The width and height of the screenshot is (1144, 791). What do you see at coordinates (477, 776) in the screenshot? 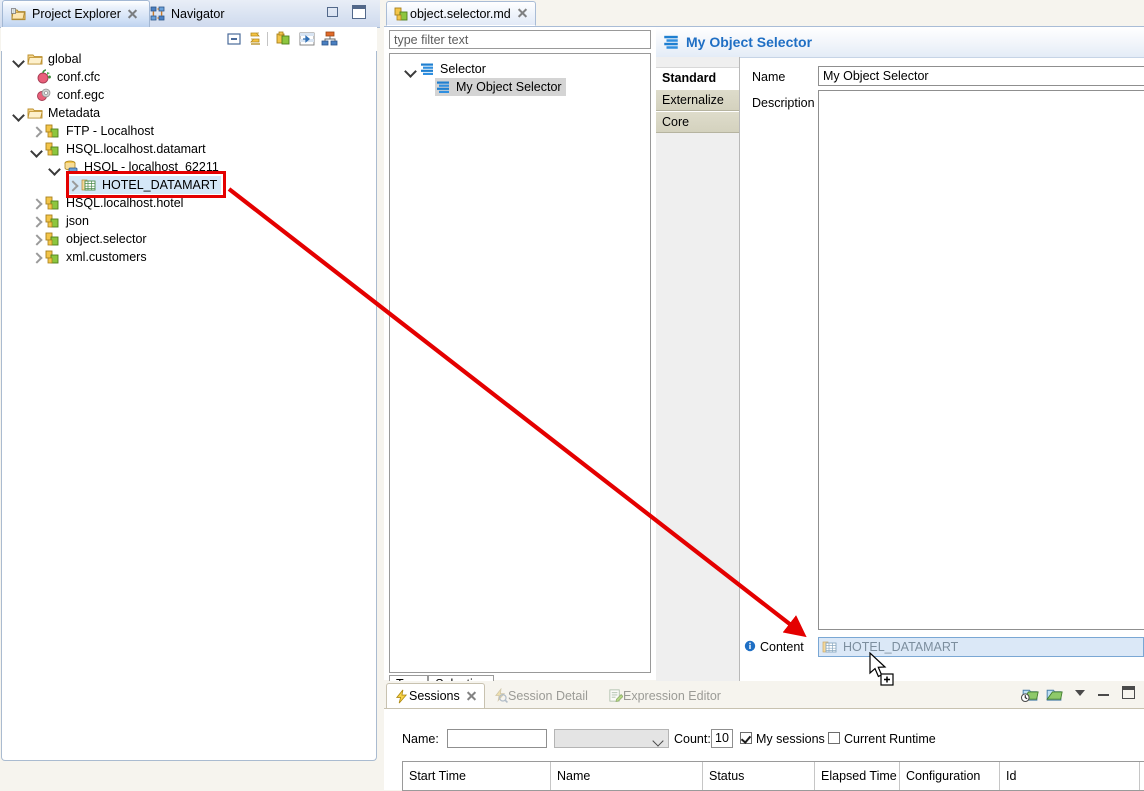
I see `column-header-start-time: Start Time` at bounding box center [477, 776].